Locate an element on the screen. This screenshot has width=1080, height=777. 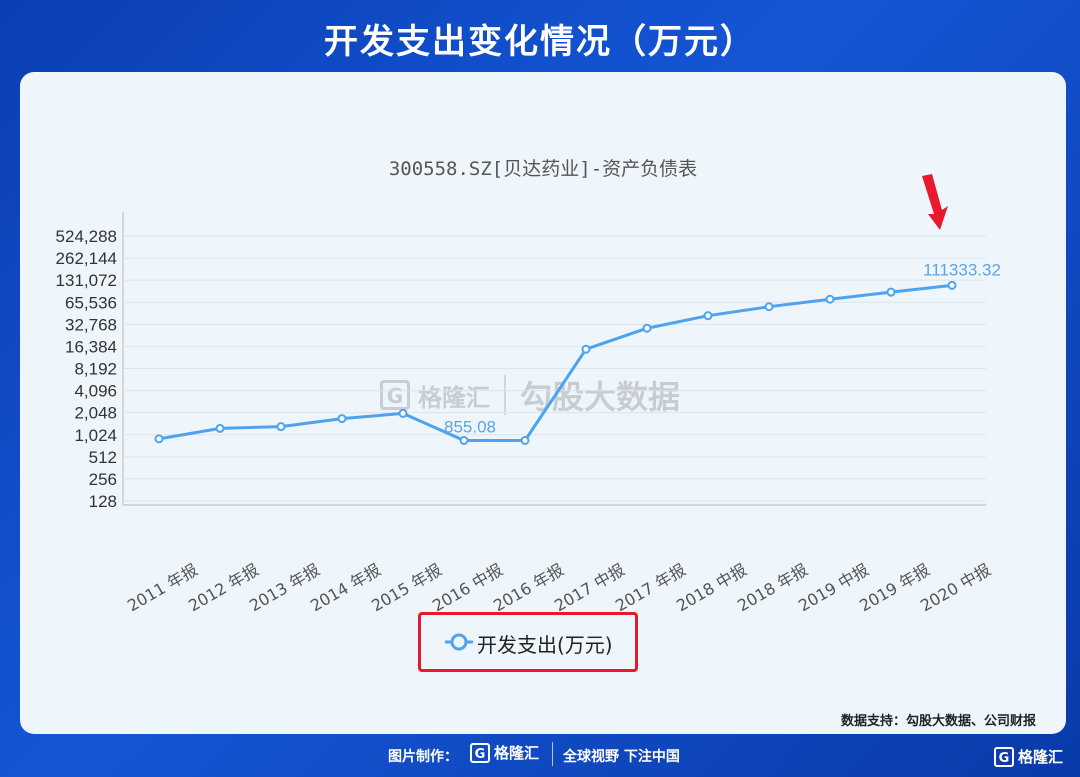
red-arrow-icon is located at coordinates (935, 202).